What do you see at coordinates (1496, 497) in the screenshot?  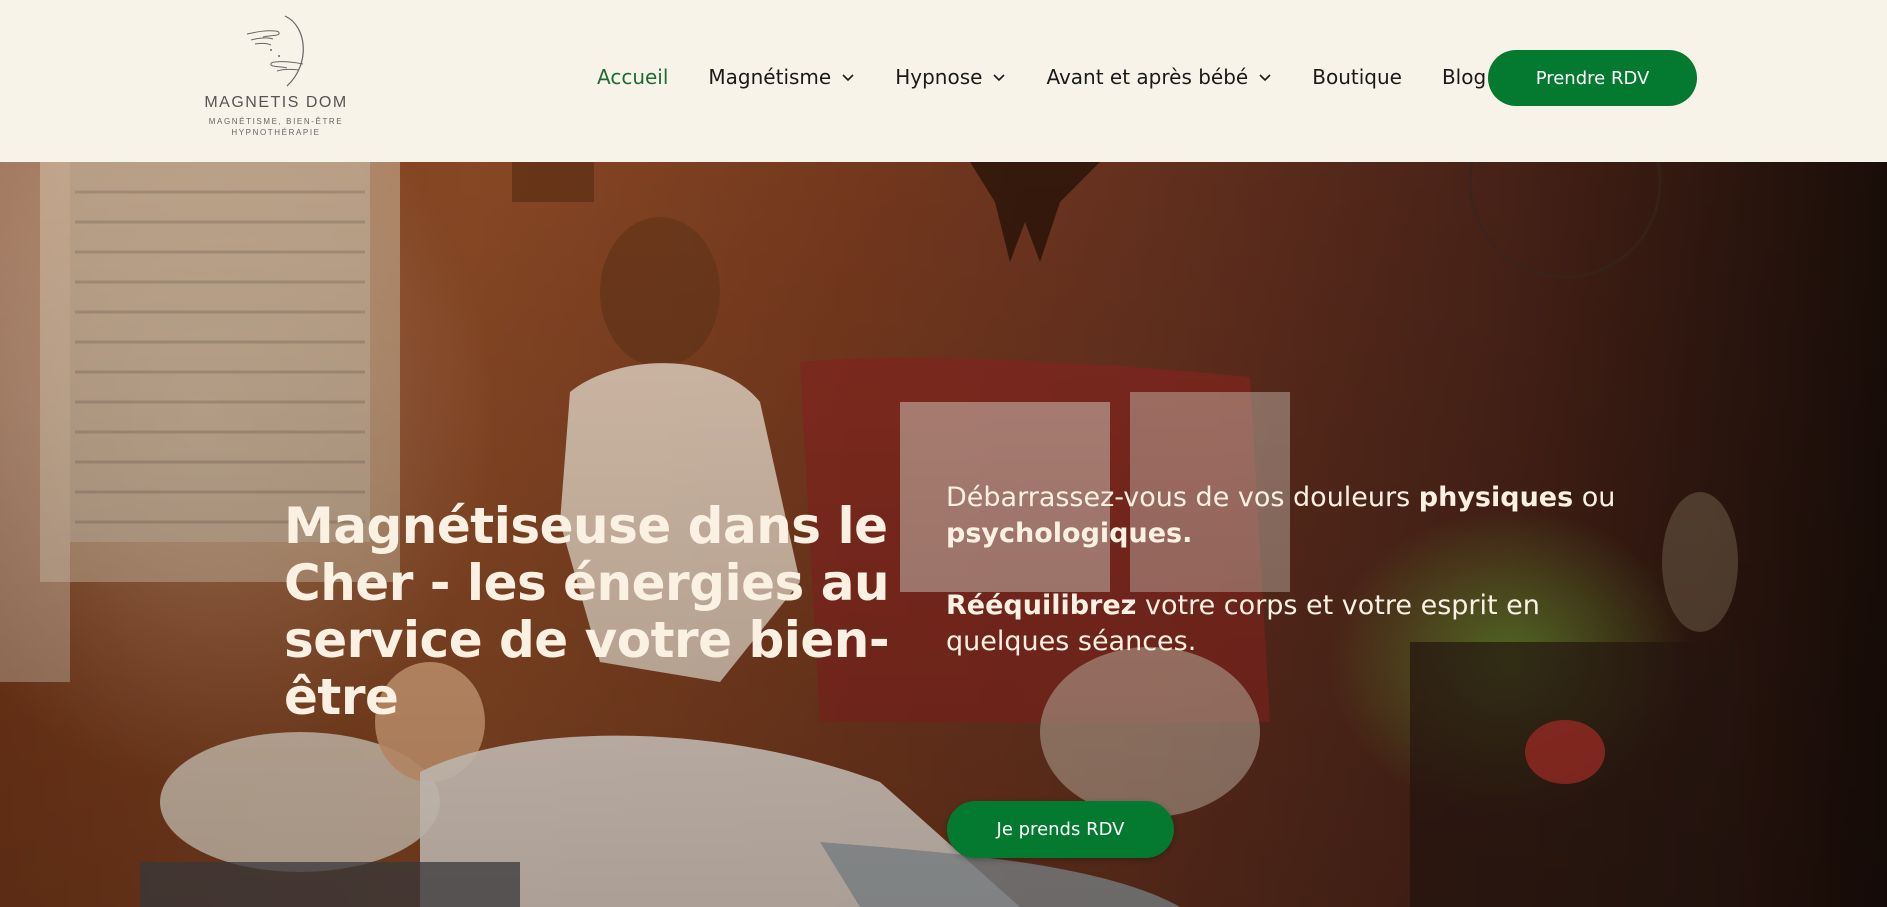 I see `hero-p1-bold-physiques: physiques` at bounding box center [1496, 497].